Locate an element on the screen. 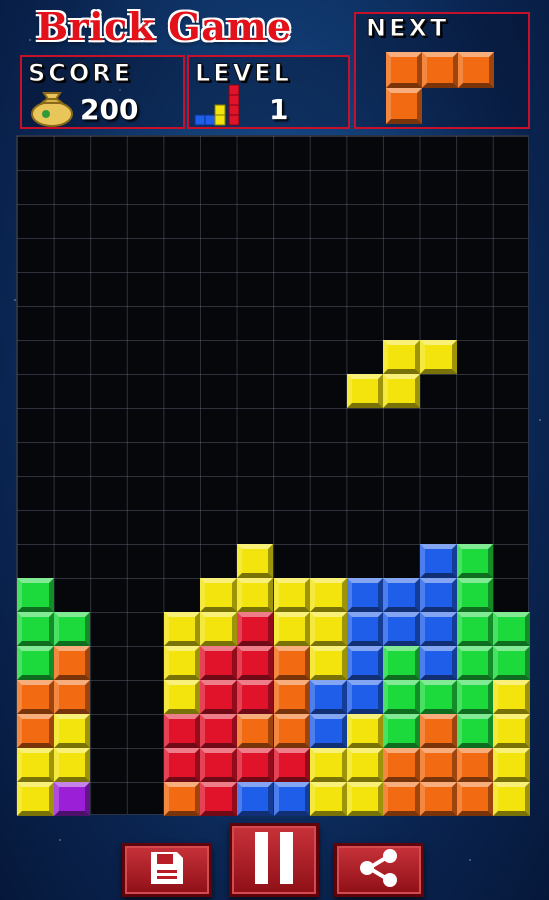 The height and width of the screenshot is (900, 549). score-value: 200 is located at coordinates (109, 109).